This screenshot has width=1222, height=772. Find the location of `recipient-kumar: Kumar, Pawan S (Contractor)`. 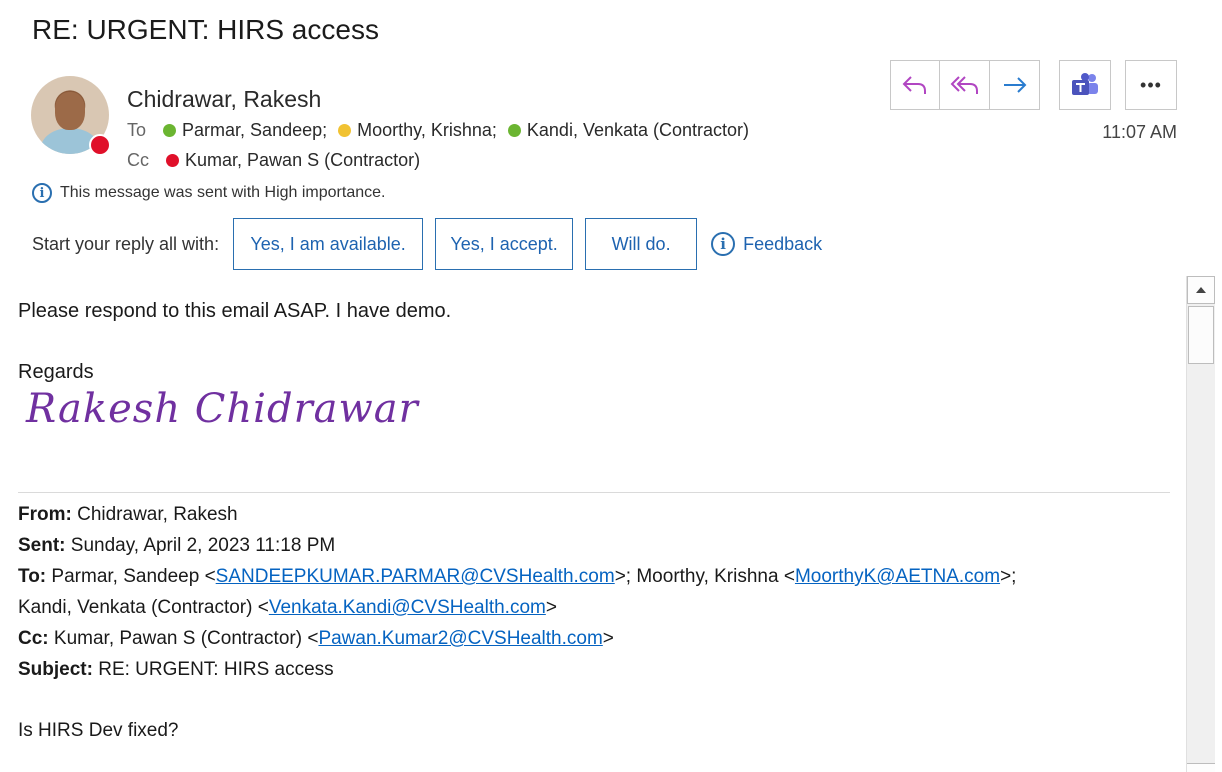

recipient-kumar: Kumar, Pawan S (Contractor) is located at coordinates (293, 160).